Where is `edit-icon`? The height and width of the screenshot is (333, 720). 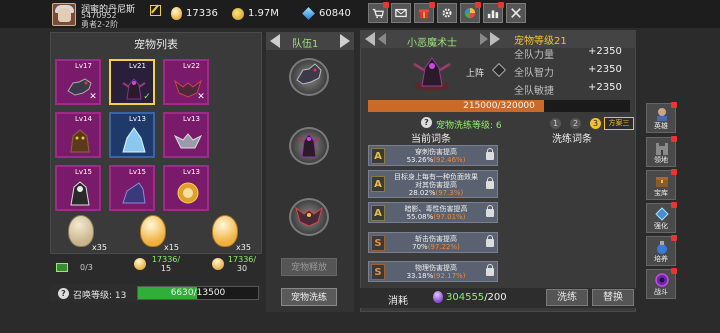
edit-icon is located at coordinates (155, 10).